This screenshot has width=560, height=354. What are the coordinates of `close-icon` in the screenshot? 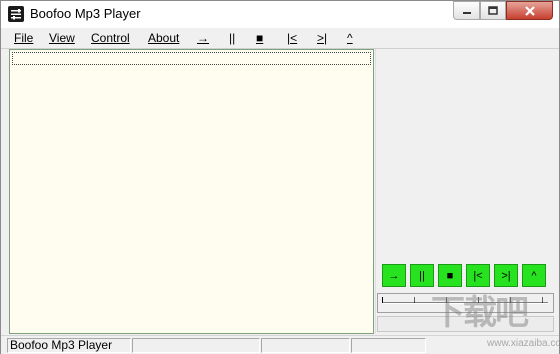 It's located at (529, 10).